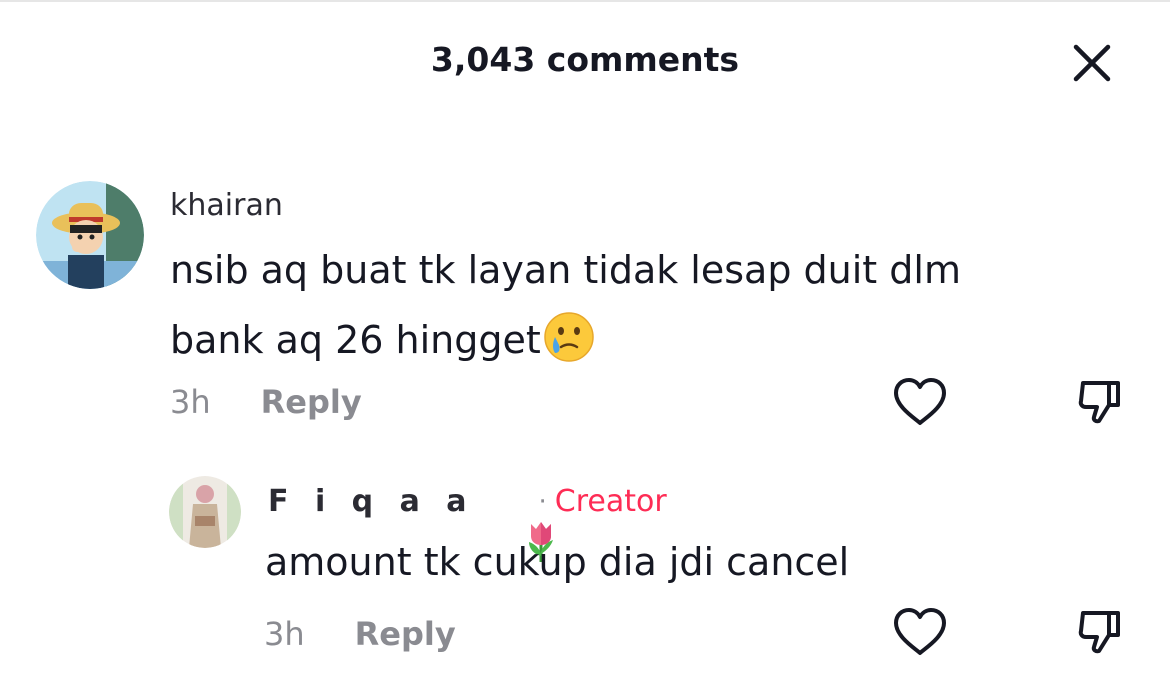  I want to click on reply-like-button, so click(920, 632).